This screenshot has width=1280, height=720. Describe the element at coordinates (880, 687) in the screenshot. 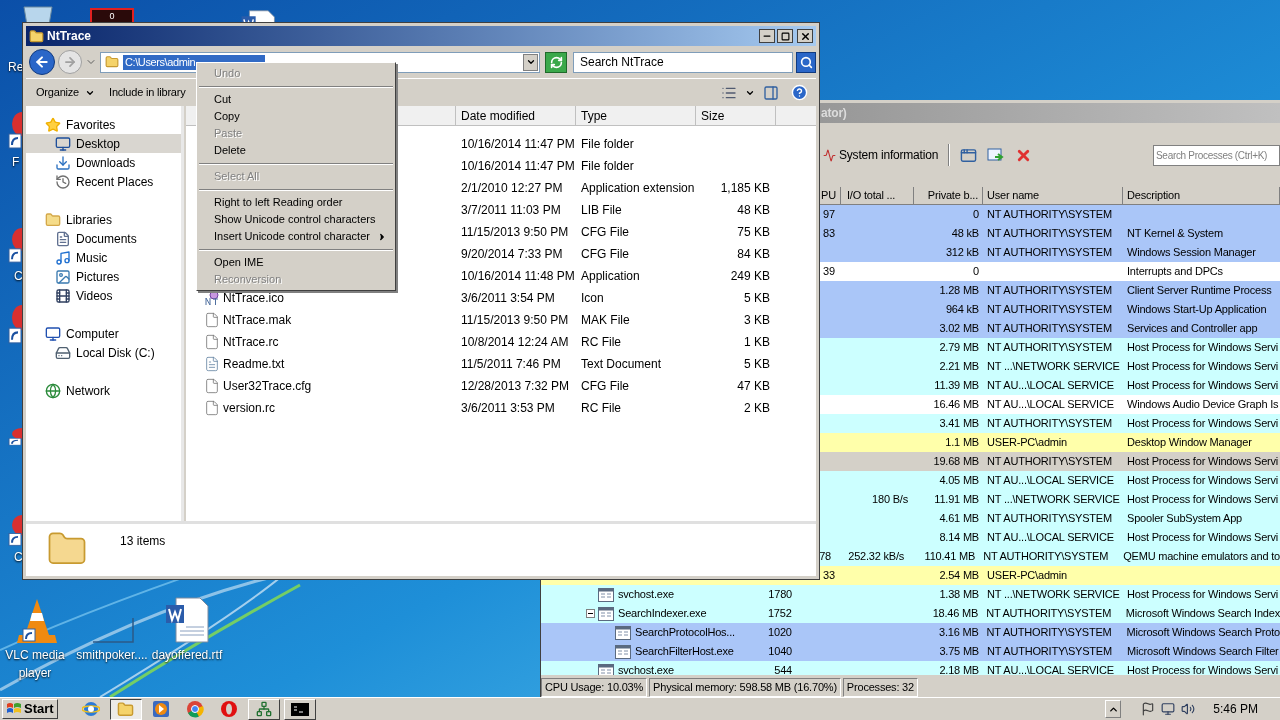

I see `status-cell: Processes: 32` at that location.